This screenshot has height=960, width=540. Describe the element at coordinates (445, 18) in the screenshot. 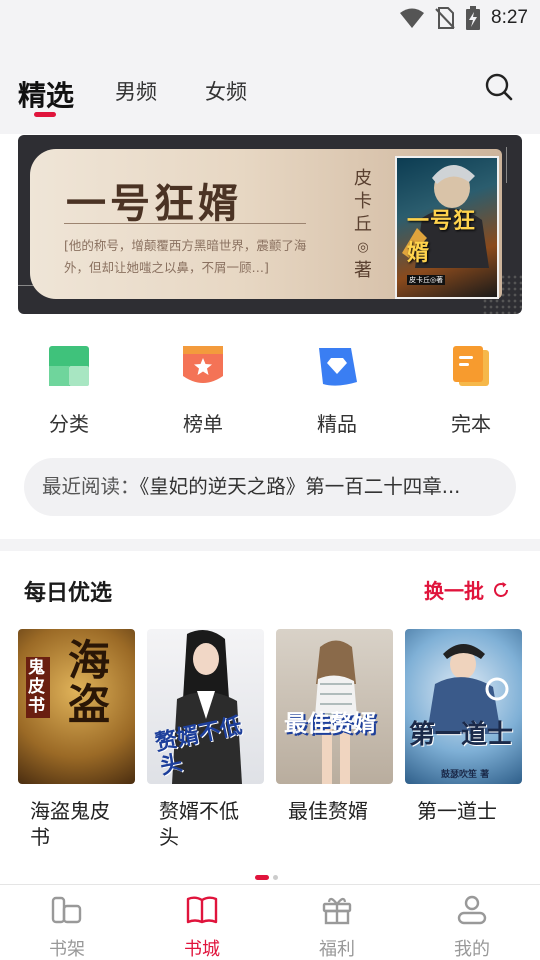

I see `no-sim-icon` at that location.